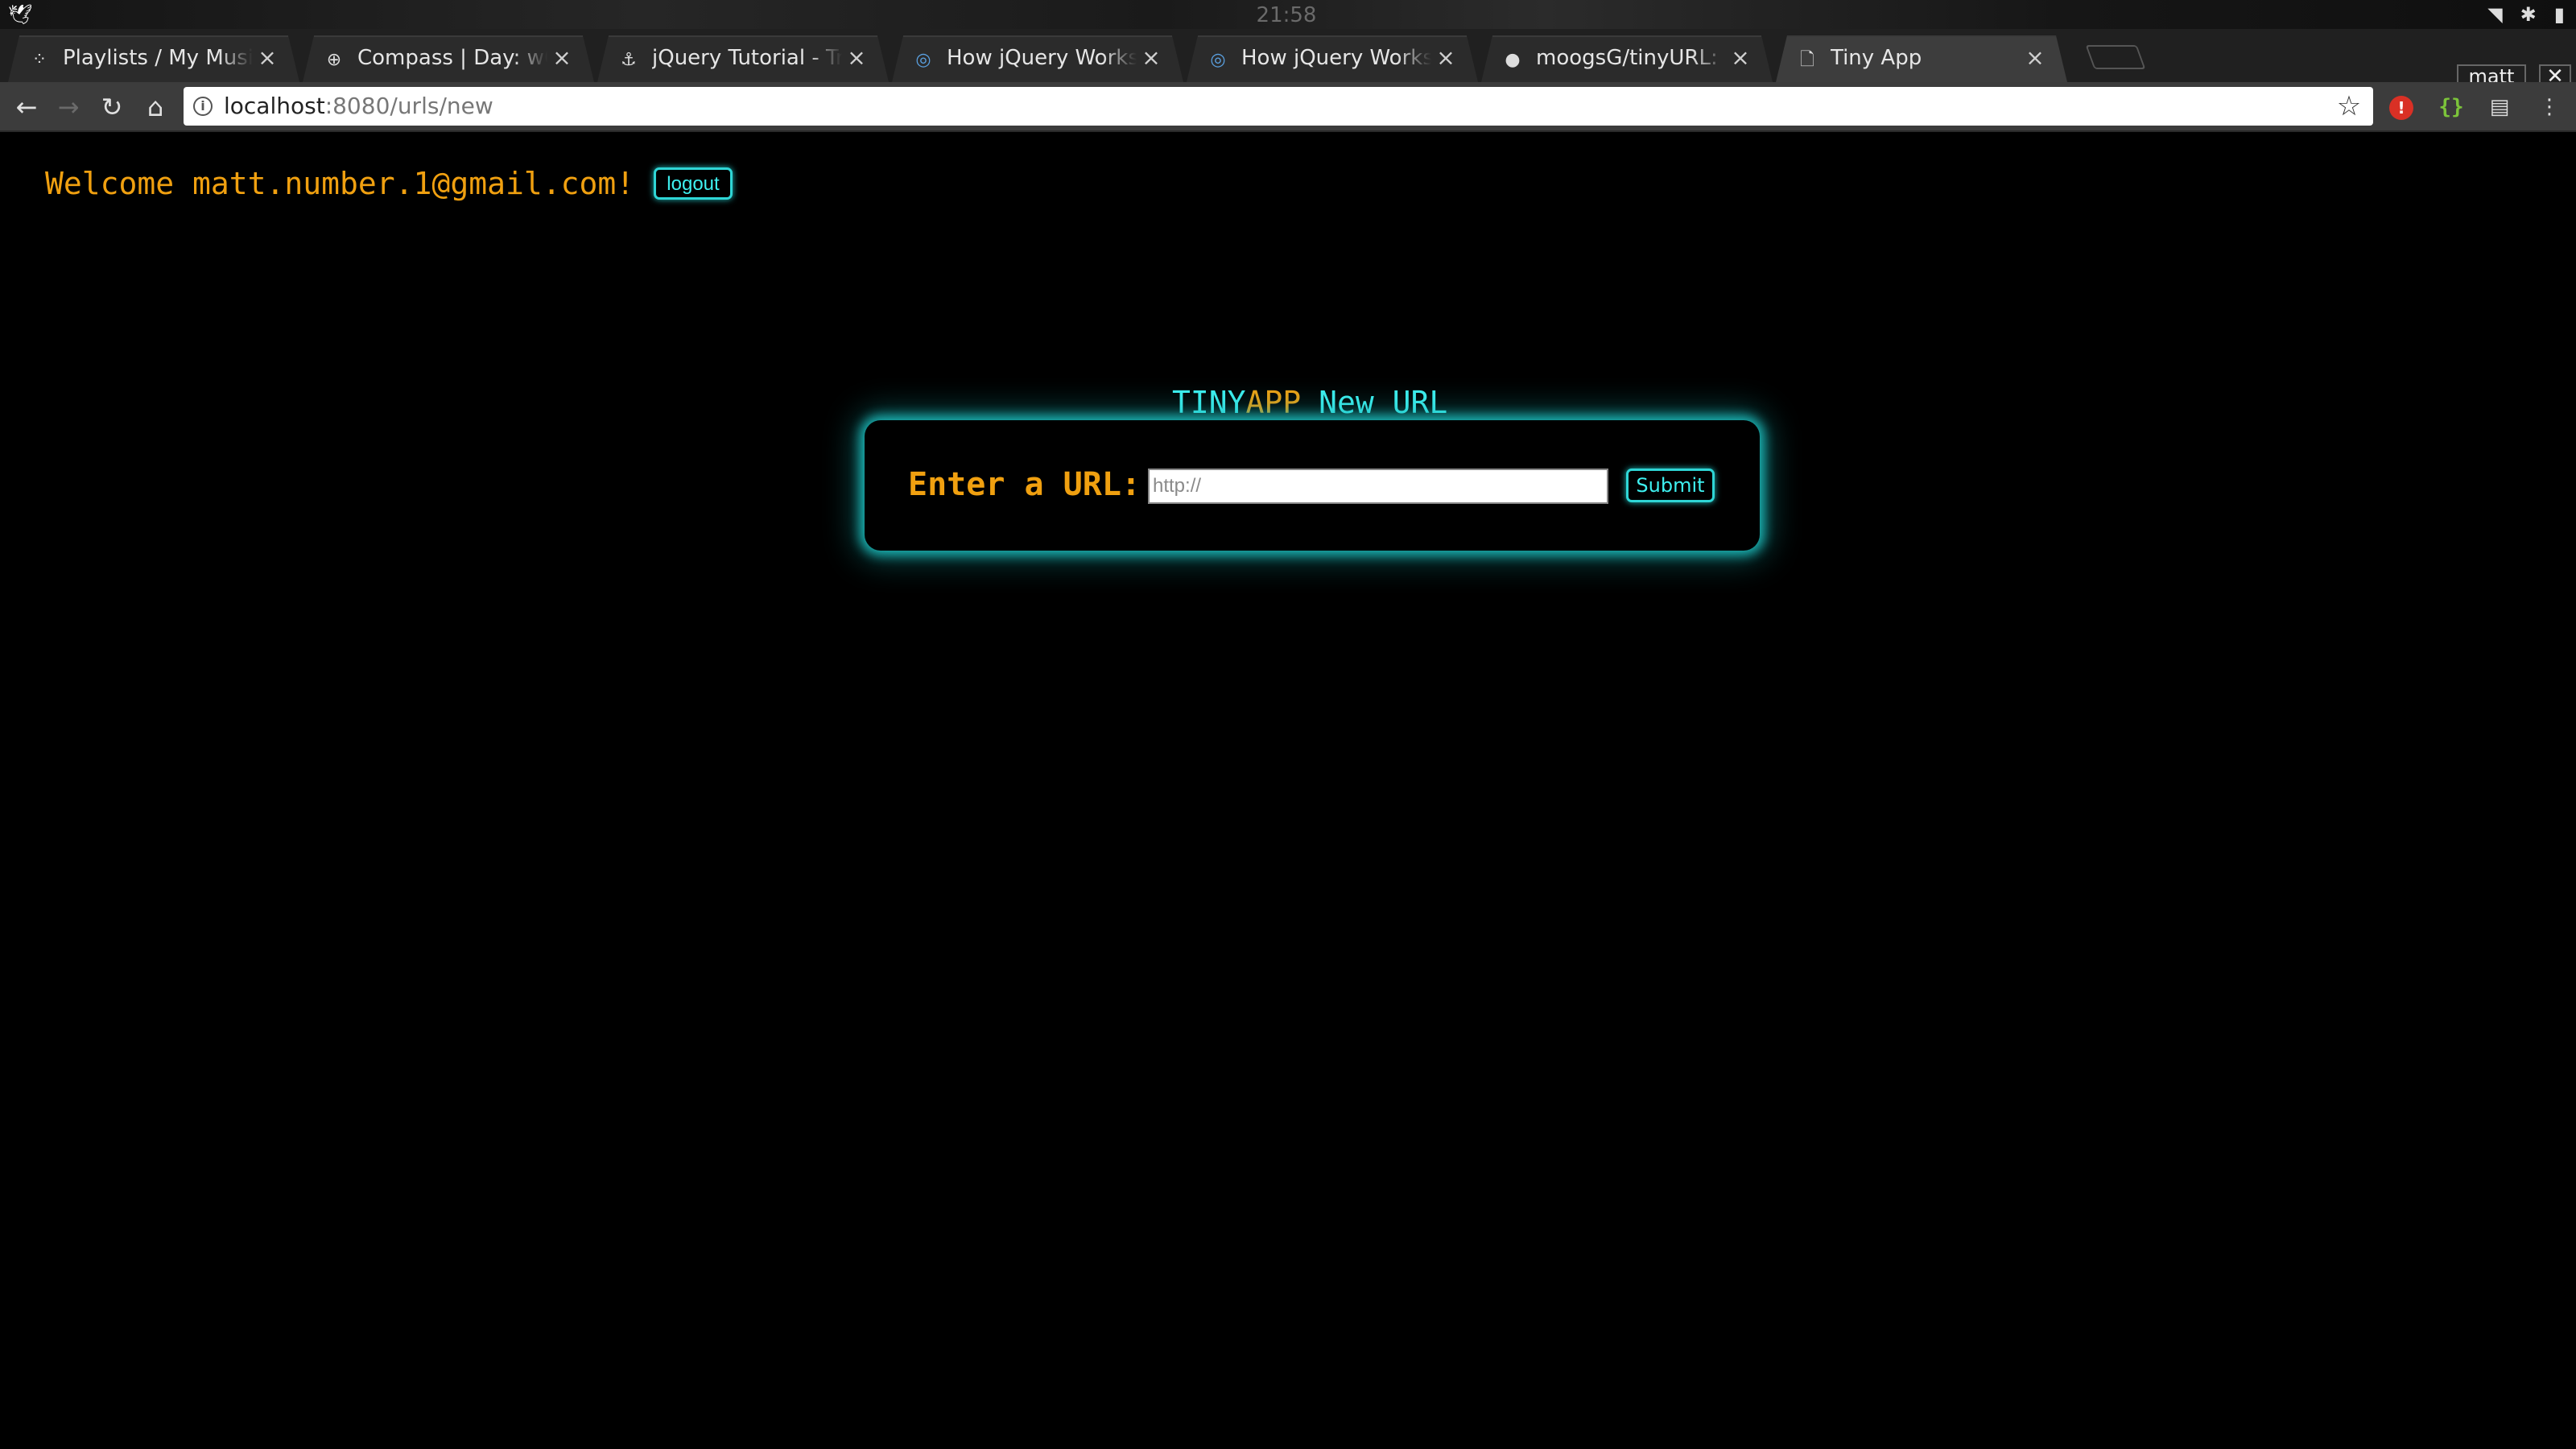  What do you see at coordinates (1024, 484) in the screenshot?
I see `url-field-label: Enter a URL:` at bounding box center [1024, 484].